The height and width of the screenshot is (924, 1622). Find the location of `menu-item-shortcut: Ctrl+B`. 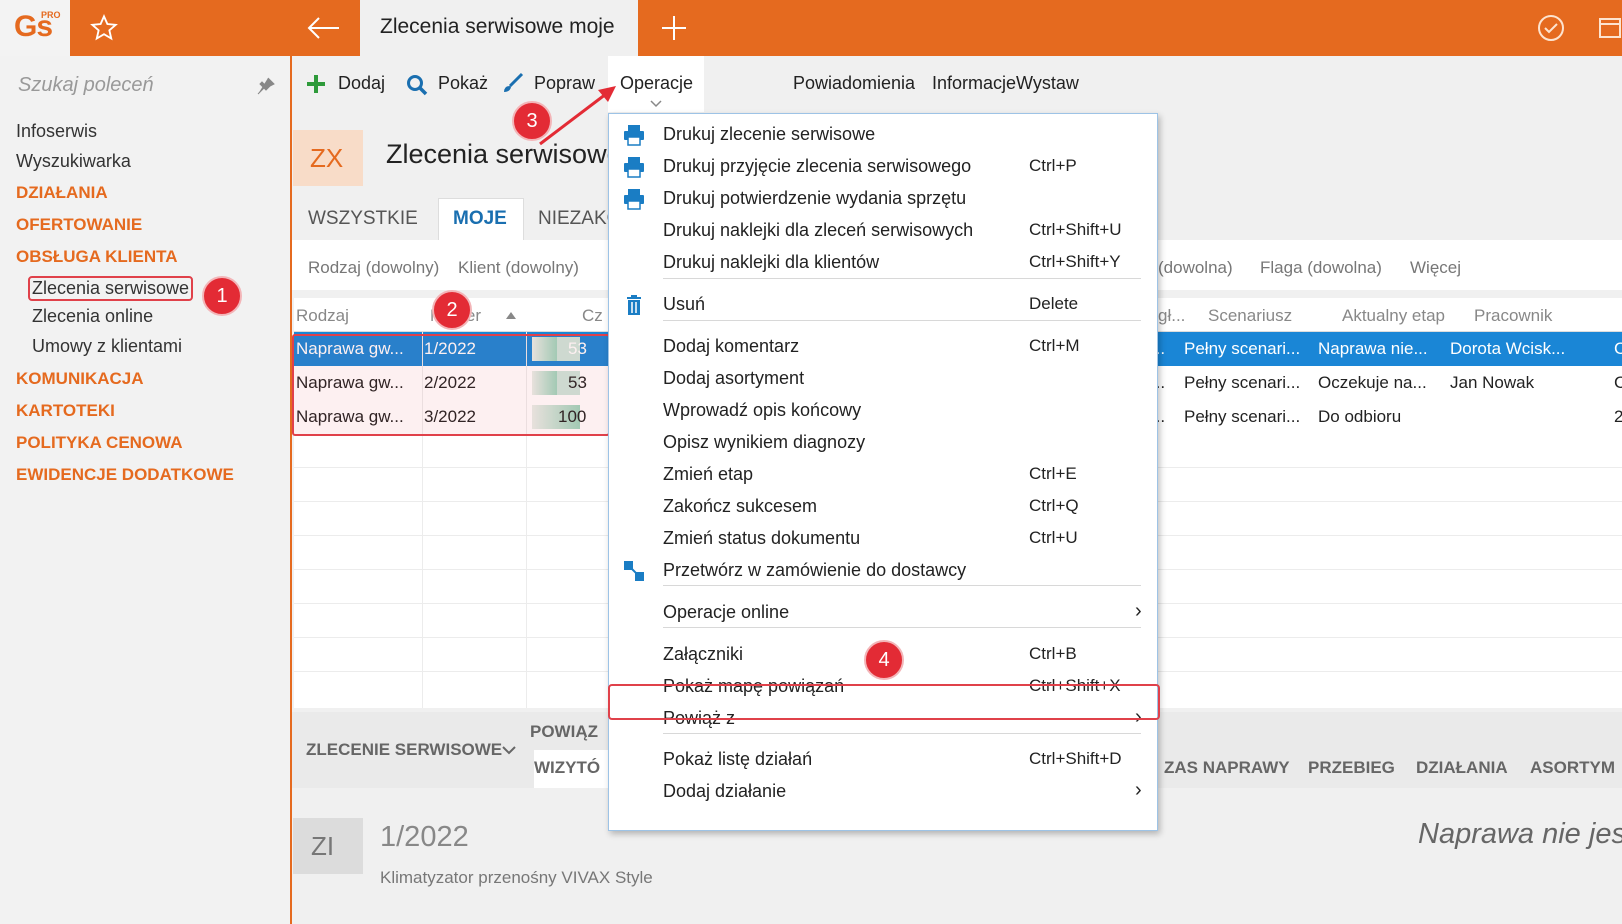

menu-item-shortcut: Ctrl+B is located at coordinates (1053, 653).